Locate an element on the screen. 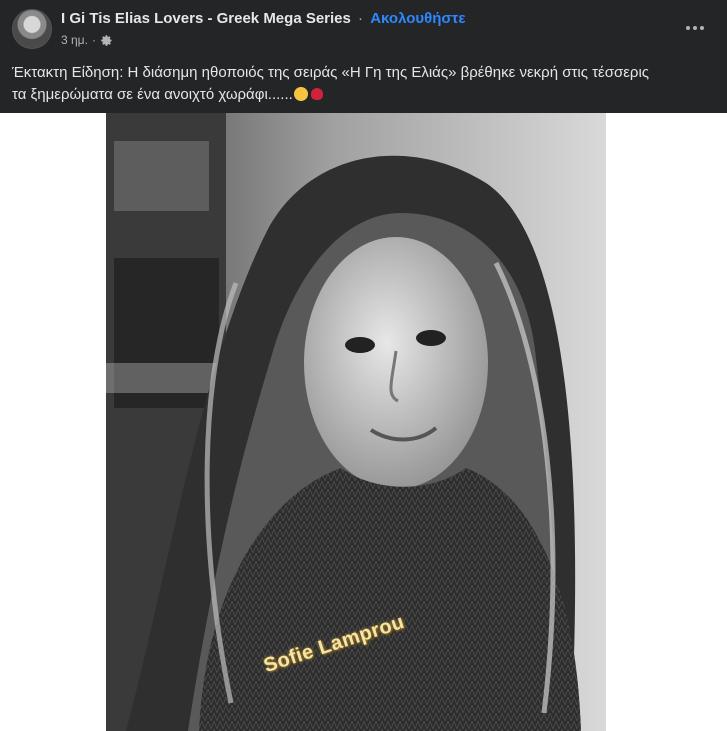  post-time-link: 3 ημ. is located at coordinates (74, 40).